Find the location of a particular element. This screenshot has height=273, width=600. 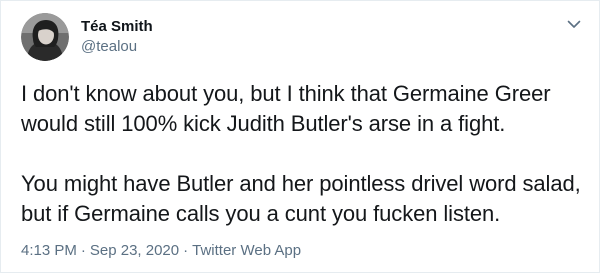

author-names: Téa Smith @tealou is located at coordinates (117, 37).